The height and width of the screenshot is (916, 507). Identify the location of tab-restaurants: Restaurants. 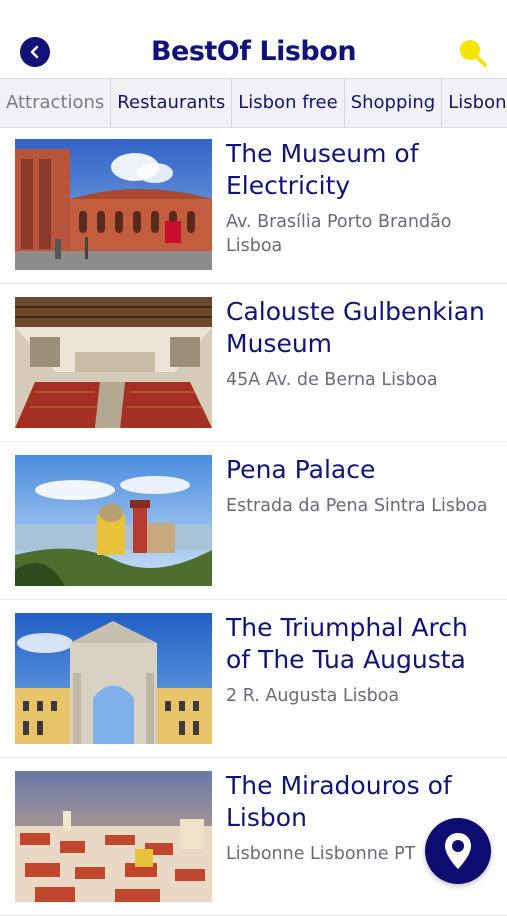
(172, 103).